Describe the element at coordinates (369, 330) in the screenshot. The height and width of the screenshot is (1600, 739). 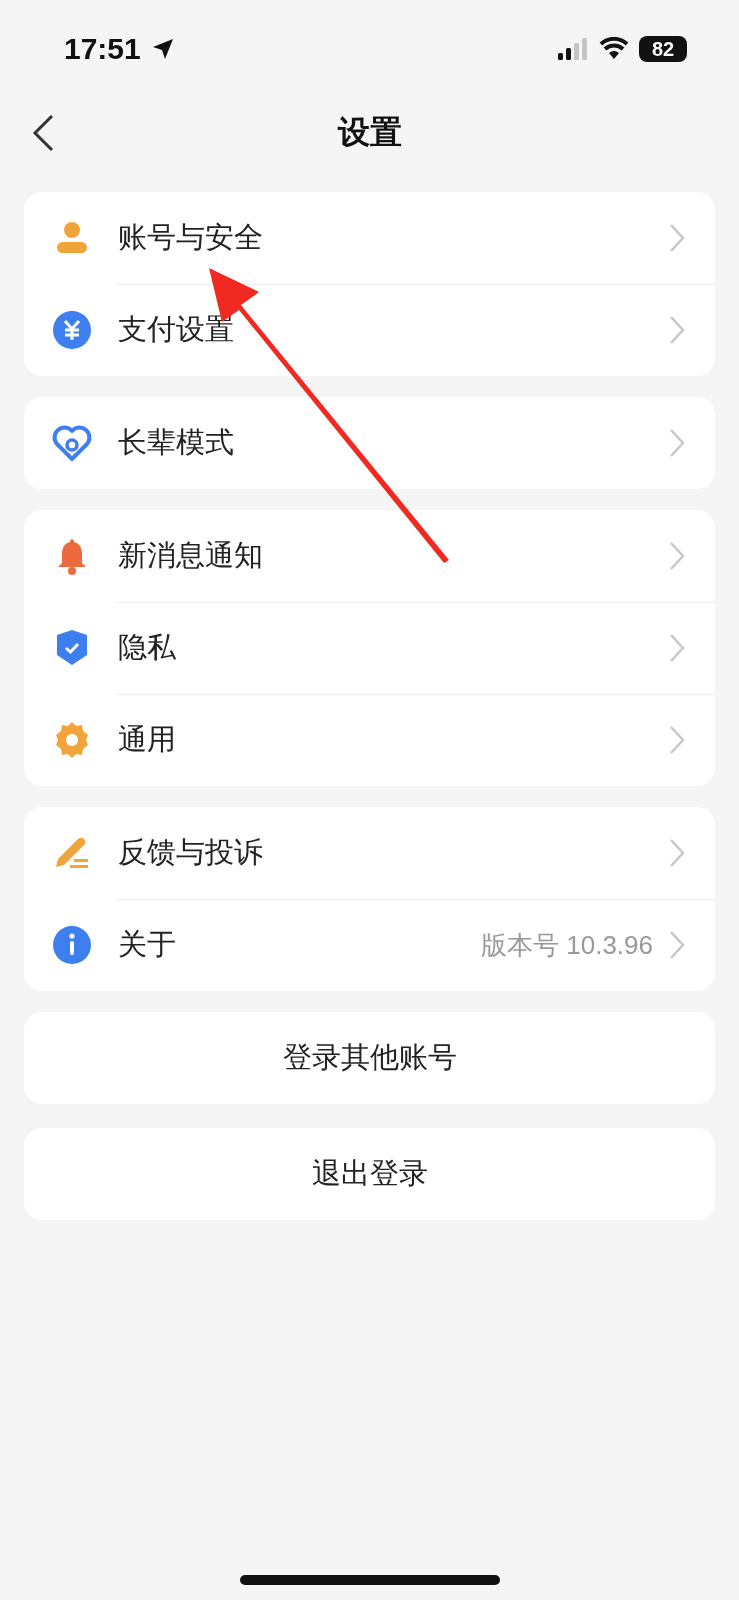
I see `settings-row: 支付设置` at that location.